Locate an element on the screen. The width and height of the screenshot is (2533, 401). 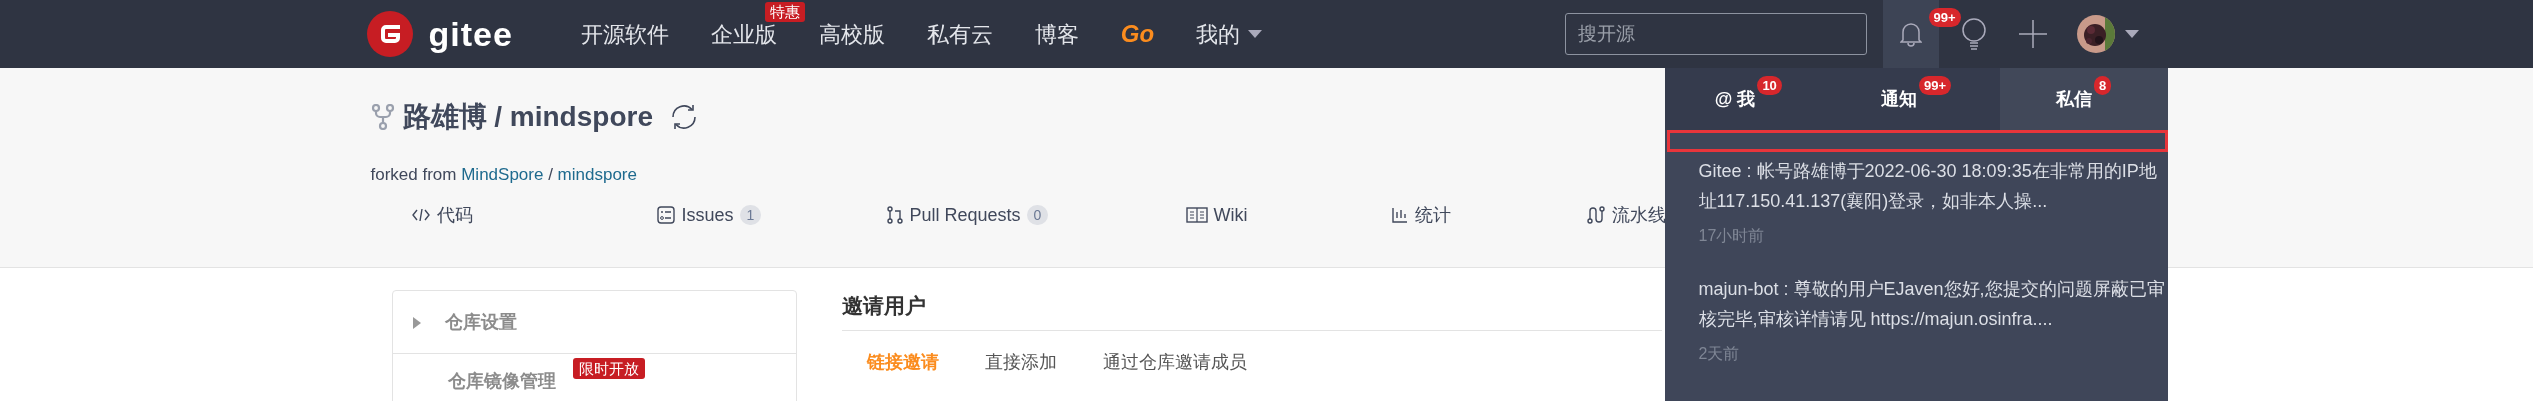
message-time: 2天前 is located at coordinates (1719, 354).